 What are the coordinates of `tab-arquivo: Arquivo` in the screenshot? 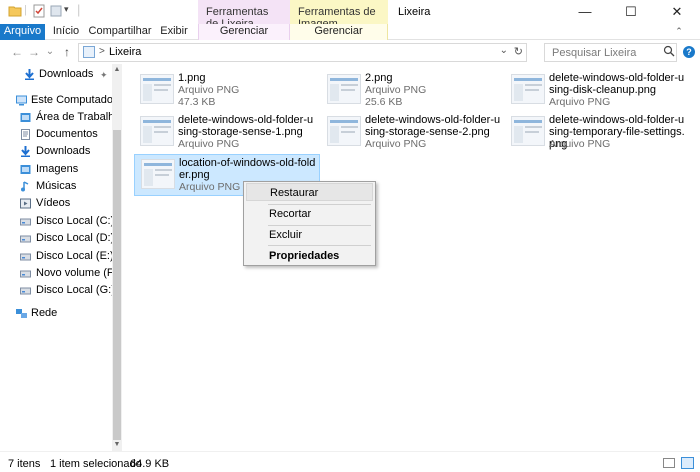 It's located at (22, 32).